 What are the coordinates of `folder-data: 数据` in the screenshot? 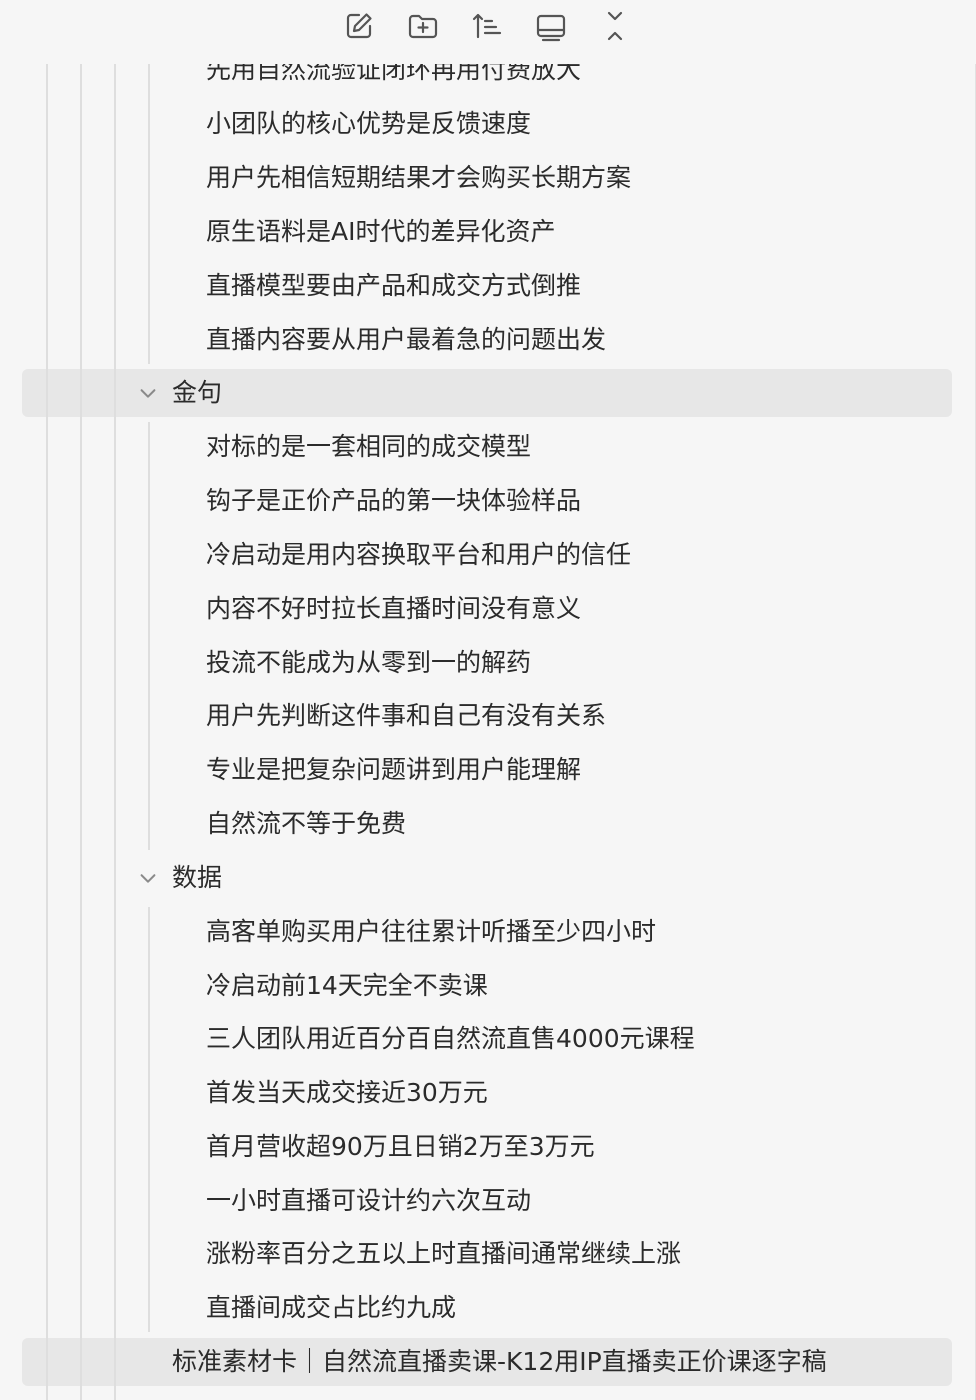 It's located at (179, 878).